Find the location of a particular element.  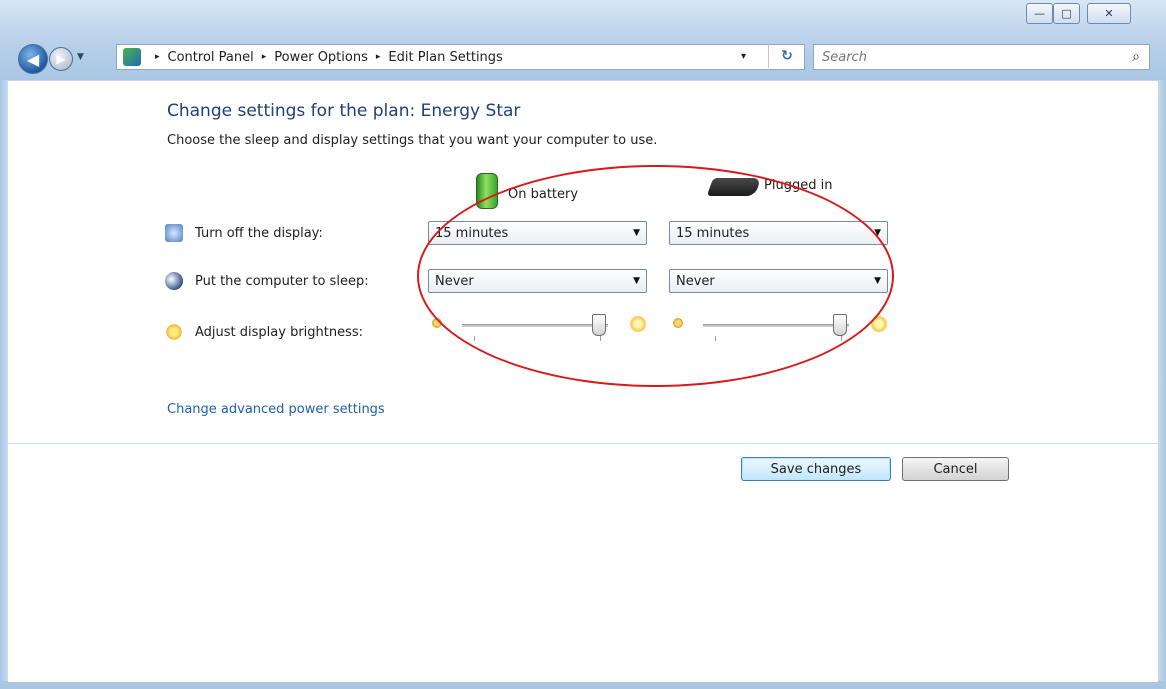

maximize-icon: □ is located at coordinates (1066, 13).